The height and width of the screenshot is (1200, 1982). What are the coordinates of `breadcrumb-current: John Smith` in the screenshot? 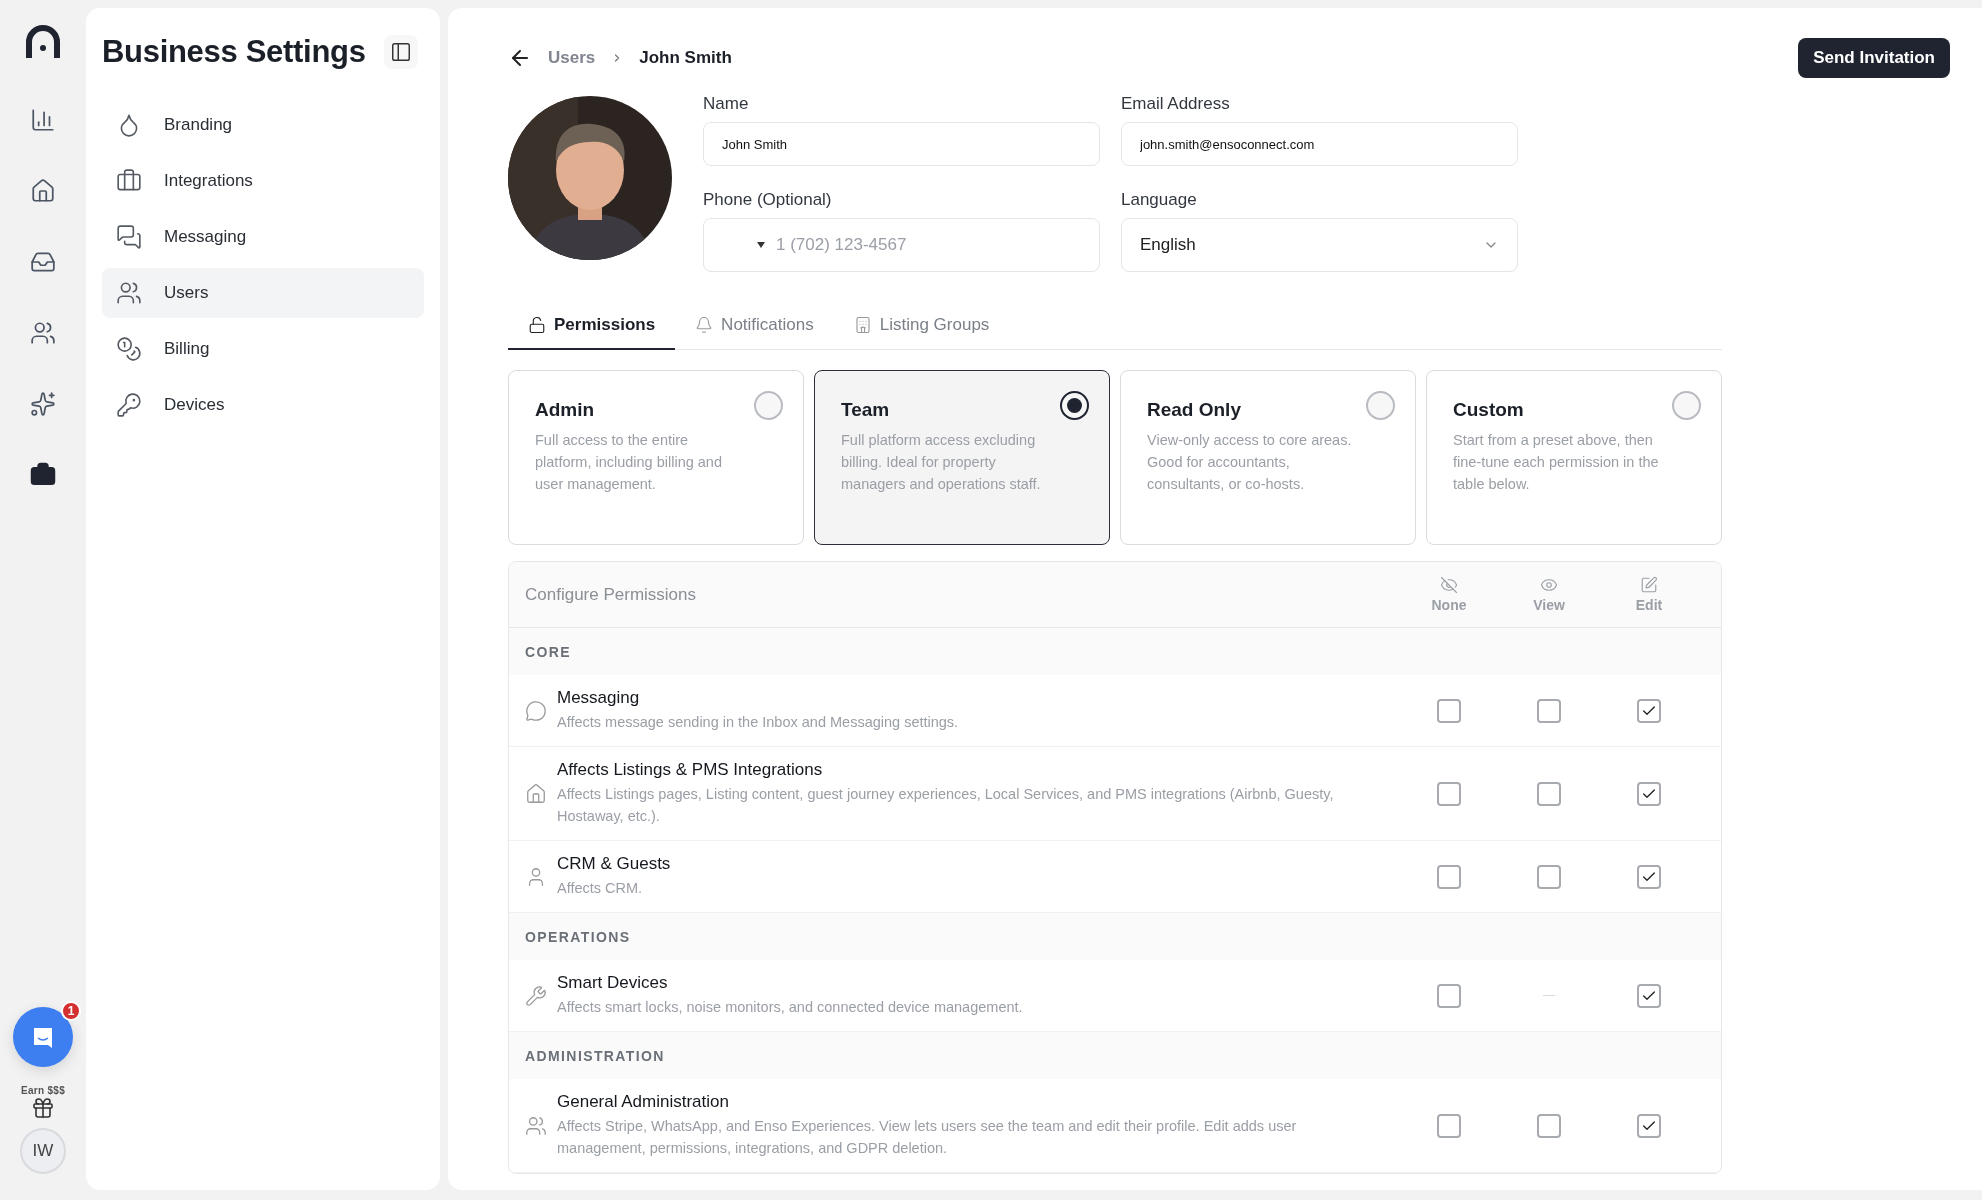 It's located at (685, 58).